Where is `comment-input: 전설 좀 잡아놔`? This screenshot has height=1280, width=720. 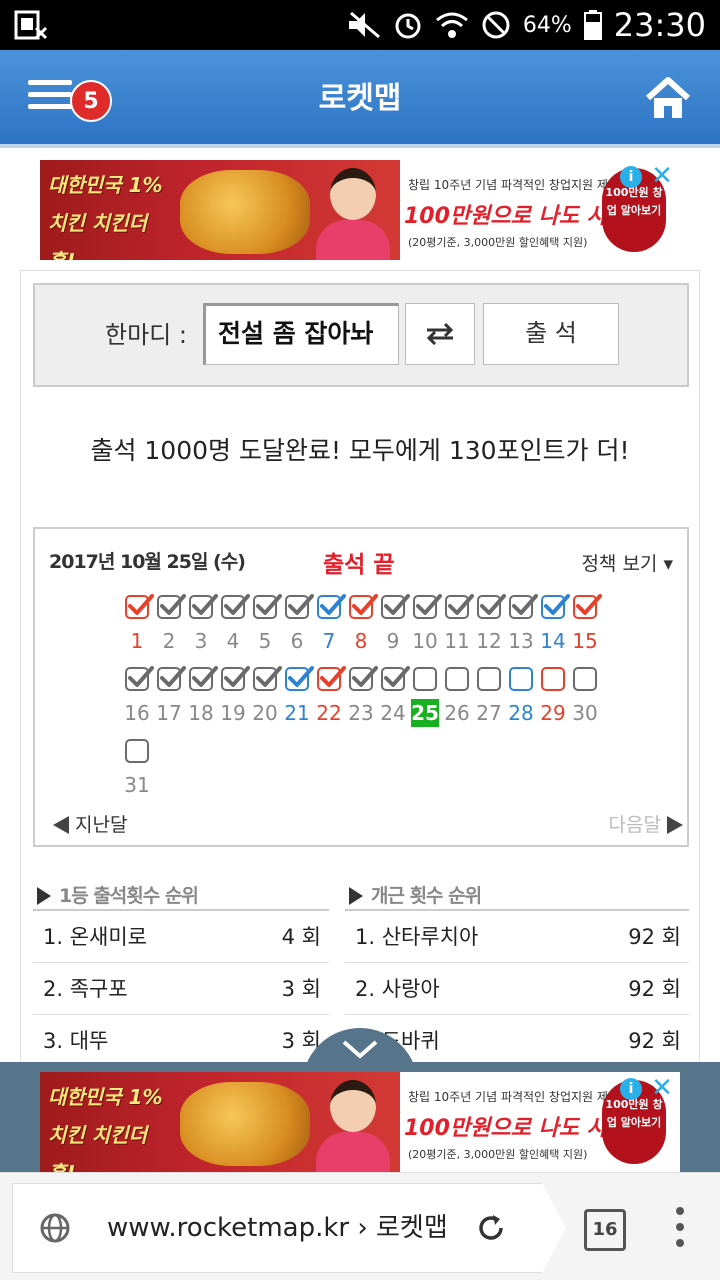 comment-input: 전설 좀 잡아놔 is located at coordinates (301, 334).